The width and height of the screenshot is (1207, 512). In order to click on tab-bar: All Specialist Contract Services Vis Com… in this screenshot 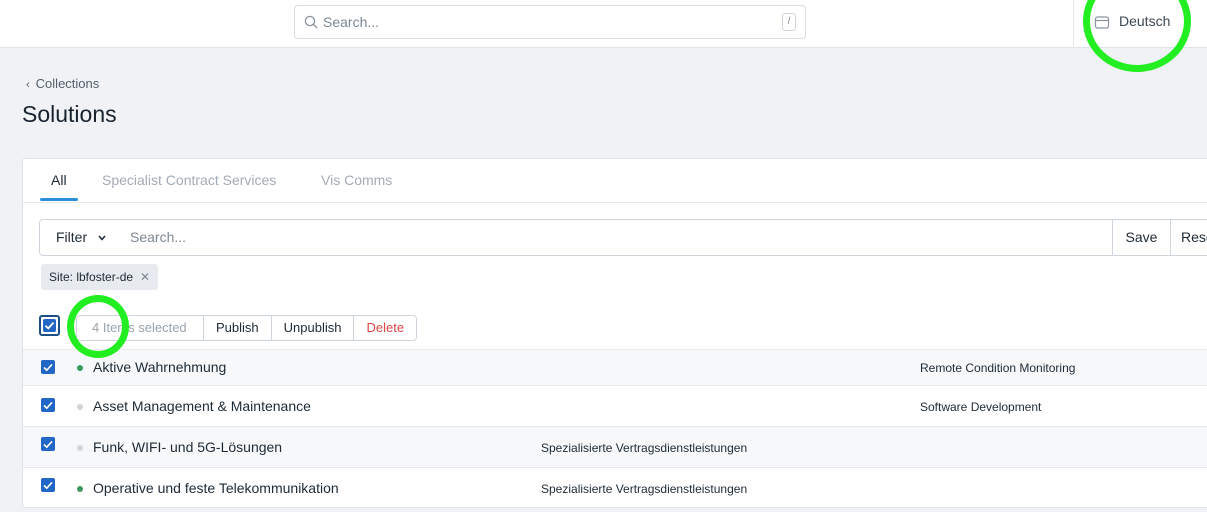, I will do `click(615, 181)`.